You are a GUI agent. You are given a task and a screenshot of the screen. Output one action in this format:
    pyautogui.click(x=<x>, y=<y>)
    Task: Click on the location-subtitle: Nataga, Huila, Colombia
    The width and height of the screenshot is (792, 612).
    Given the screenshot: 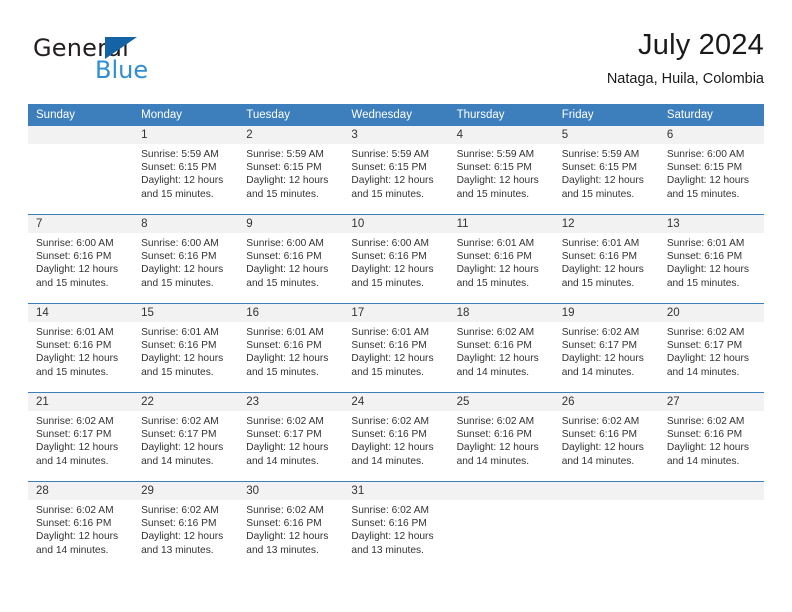 What is the action you would take?
    pyautogui.click(x=685, y=79)
    